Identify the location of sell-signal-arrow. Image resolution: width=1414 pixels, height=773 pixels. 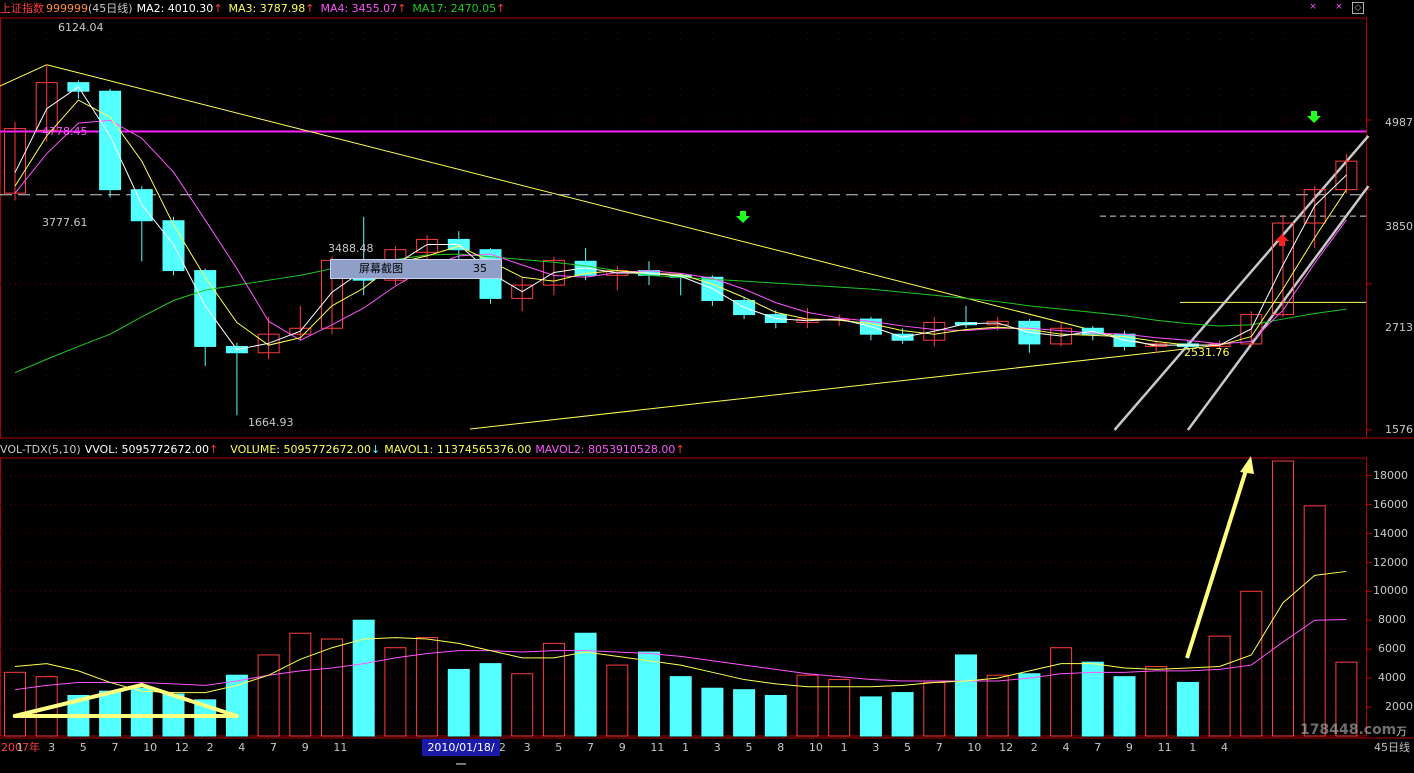
(1282, 240).